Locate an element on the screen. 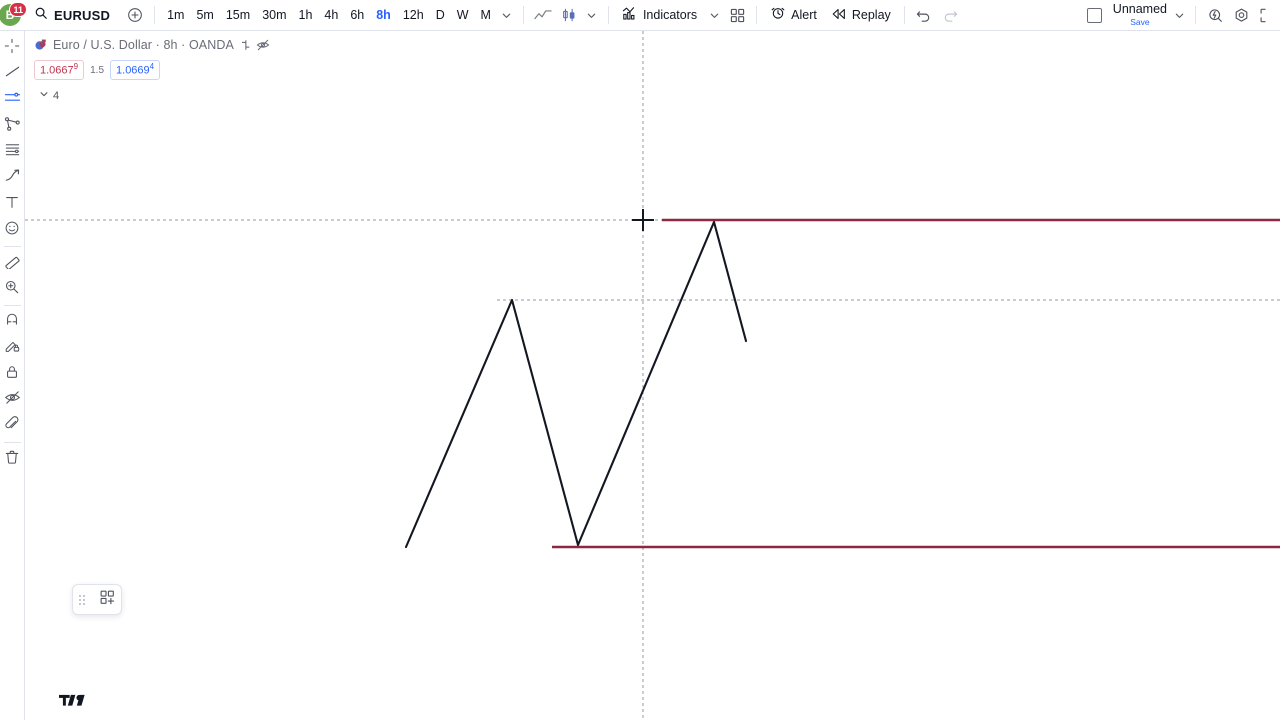 This screenshot has height=720, width=1280. grid-layout-icon is located at coordinates (737, 15).